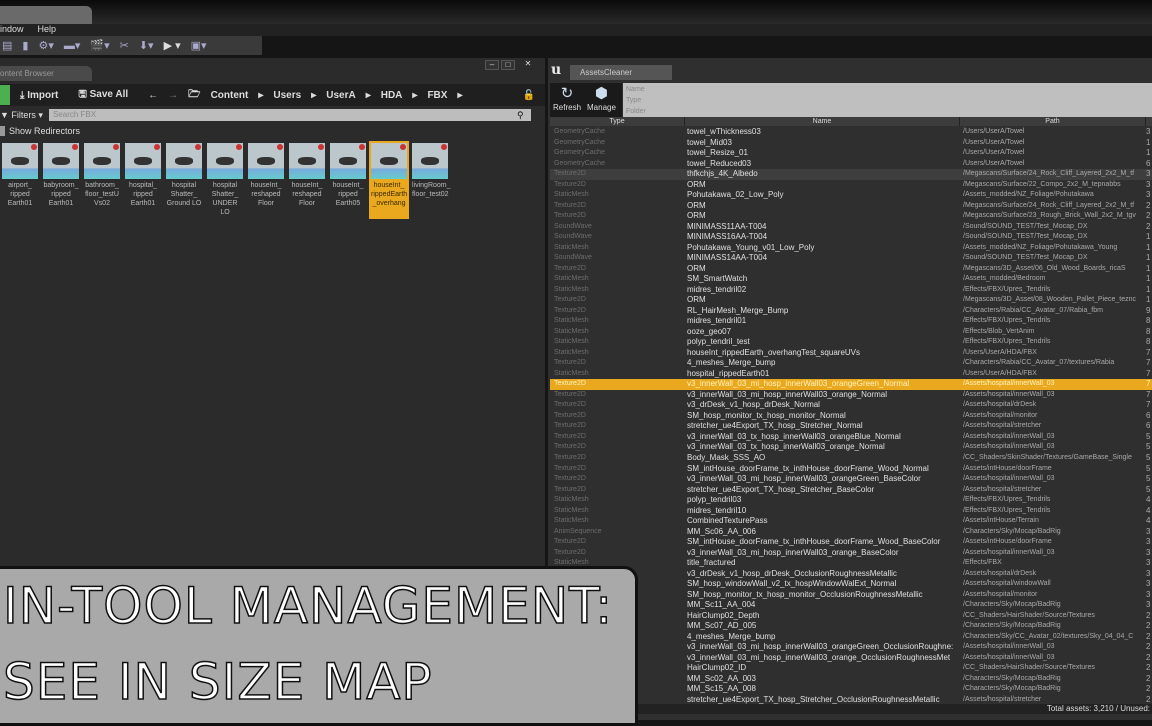 The image size is (1152, 726). What do you see at coordinates (348, 180) in the screenshot?
I see `asset-tile: houseInt_ ripped Earth05` at bounding box center [348, 180].